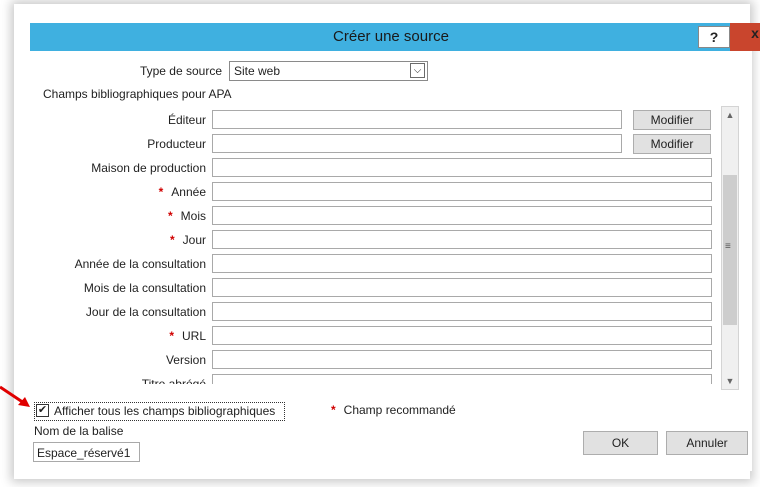  I want to click on field-label: Titre abrégé, so click(125, 380).